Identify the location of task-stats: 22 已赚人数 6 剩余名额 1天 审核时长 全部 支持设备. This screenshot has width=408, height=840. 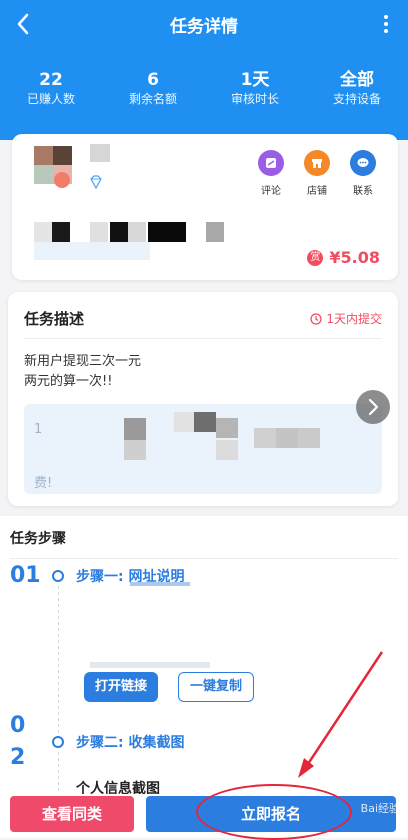
(204, 89).